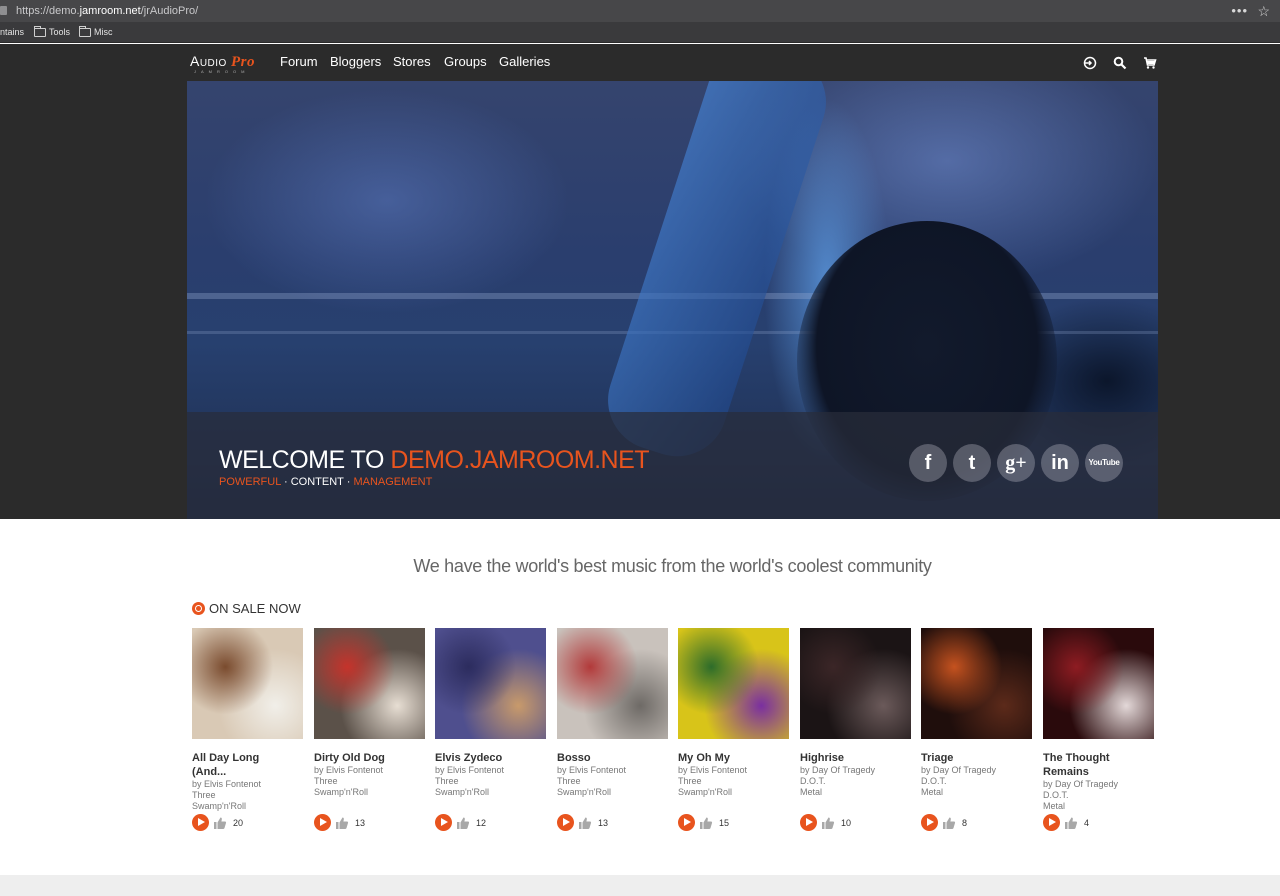  What do you see at coordinates (640, 32) in the screenshot?
I see `bookmarks-bar: ntains Tools Misc` at bounding box center [640, 32].